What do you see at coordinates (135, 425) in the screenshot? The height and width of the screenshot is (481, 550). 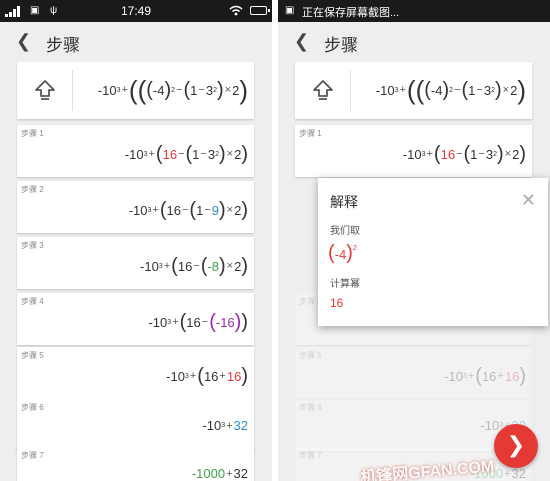 I see `step-card-6: 步骤 6 -103+32` at bounding box center [135, 425].